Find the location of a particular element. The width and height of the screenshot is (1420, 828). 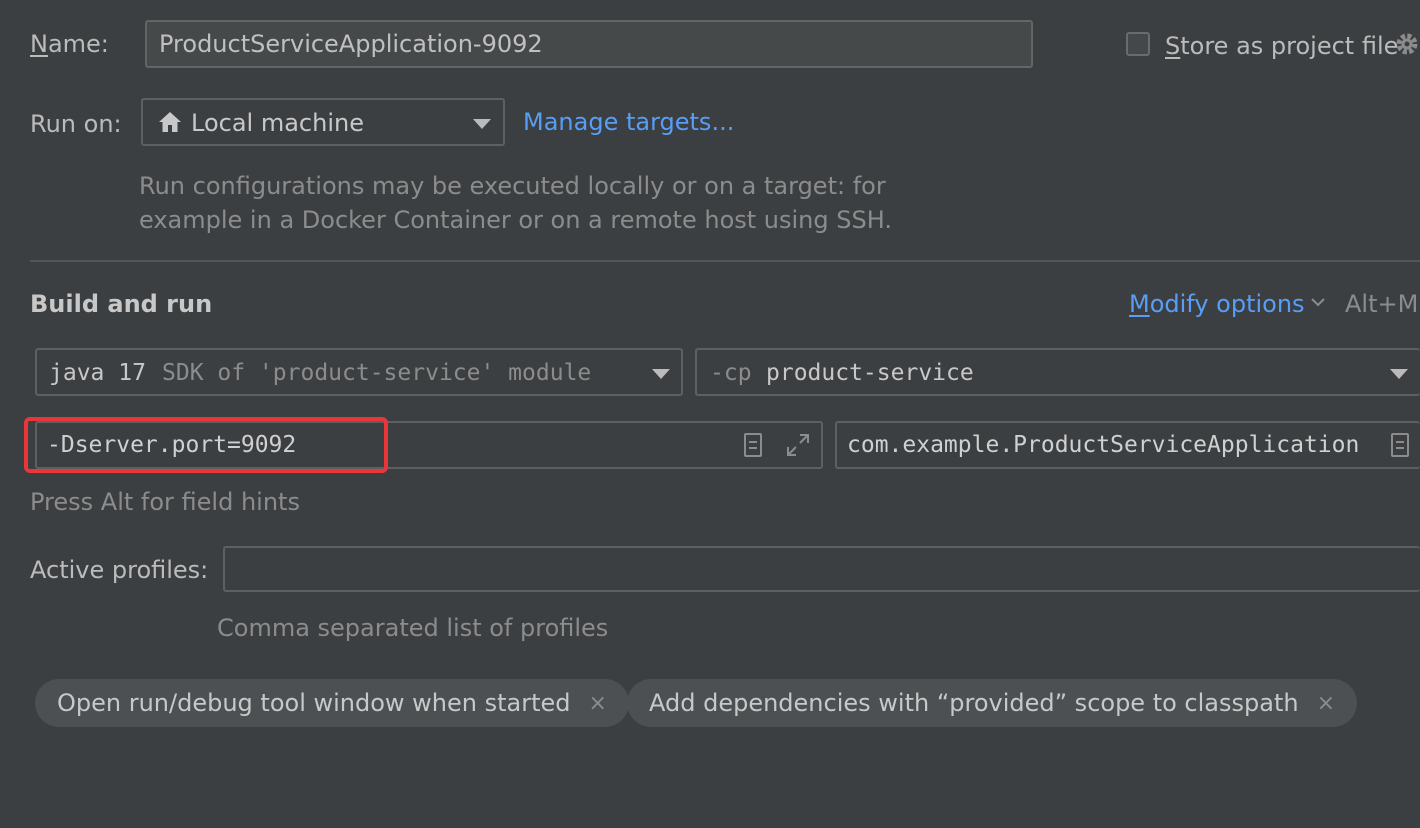

active-profiles-label: Active profiles: is located at coordinates (119, 570).